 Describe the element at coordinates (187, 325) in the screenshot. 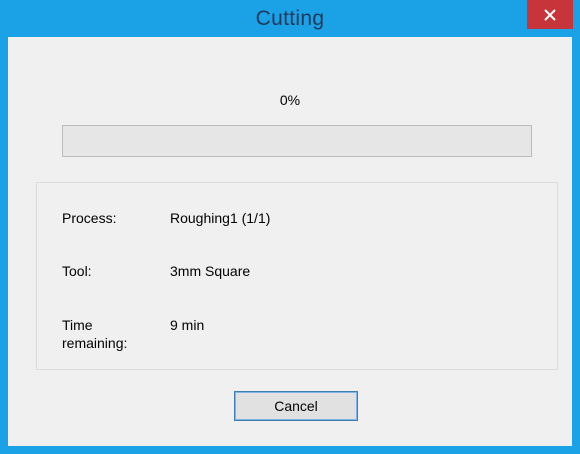

I see `time-remaining-value: 9 min` at that location.